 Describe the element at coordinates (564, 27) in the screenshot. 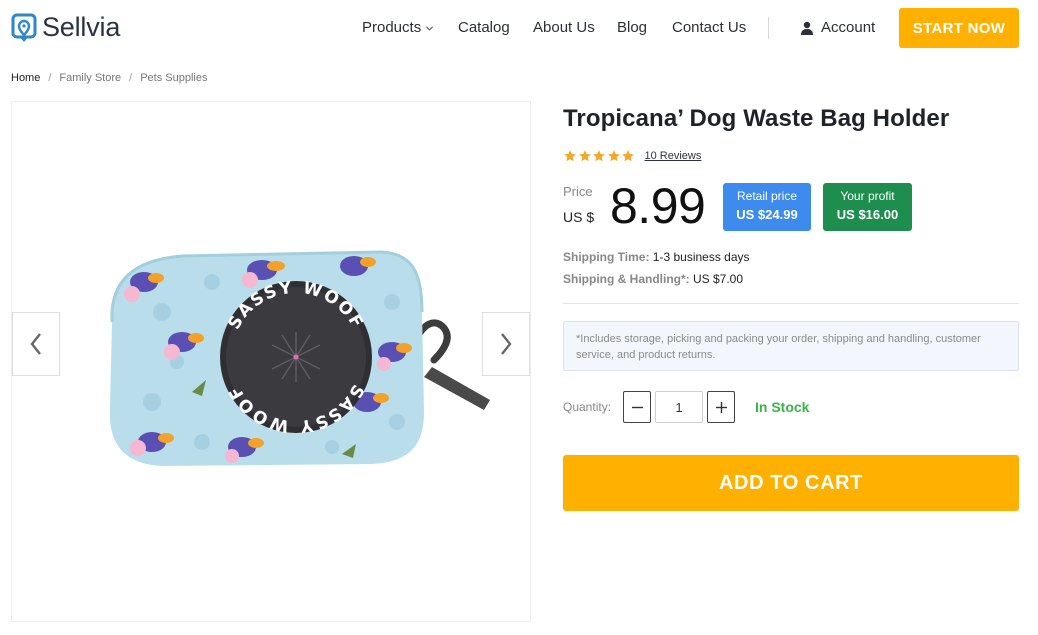

I see `nav-about-us: About Us` at that location.